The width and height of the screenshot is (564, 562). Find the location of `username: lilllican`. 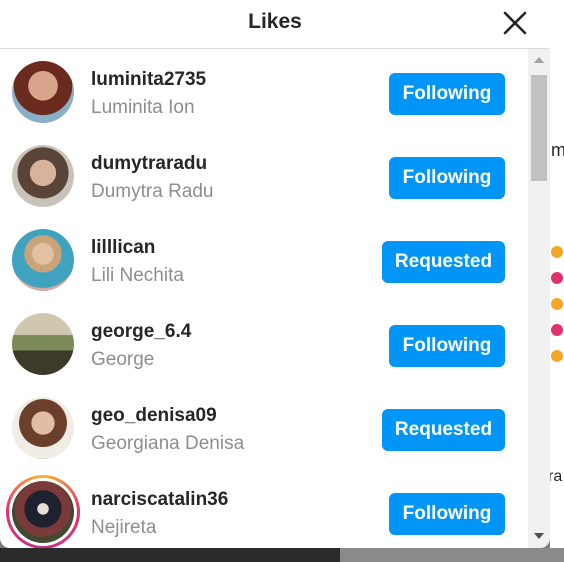

username: lilllican is located at coordinates (123, 248).